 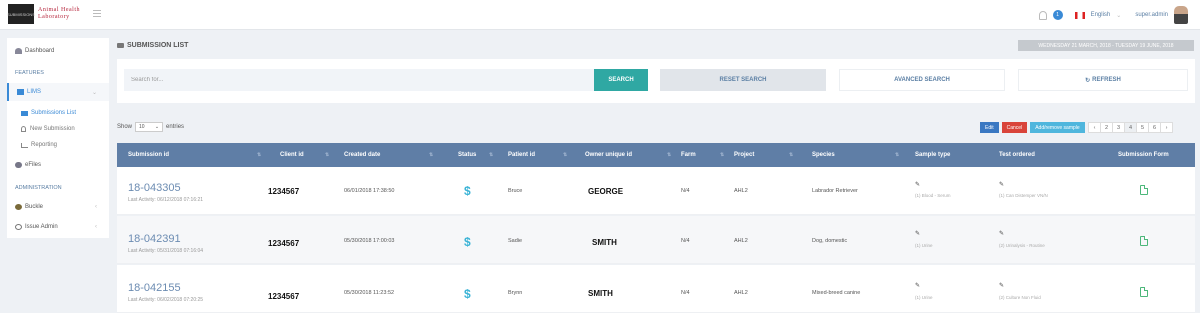 What do you see at coordinates (621, 80) in the screenshot?
I see `search-button: SEARCH` at bounding box center [621, 80].